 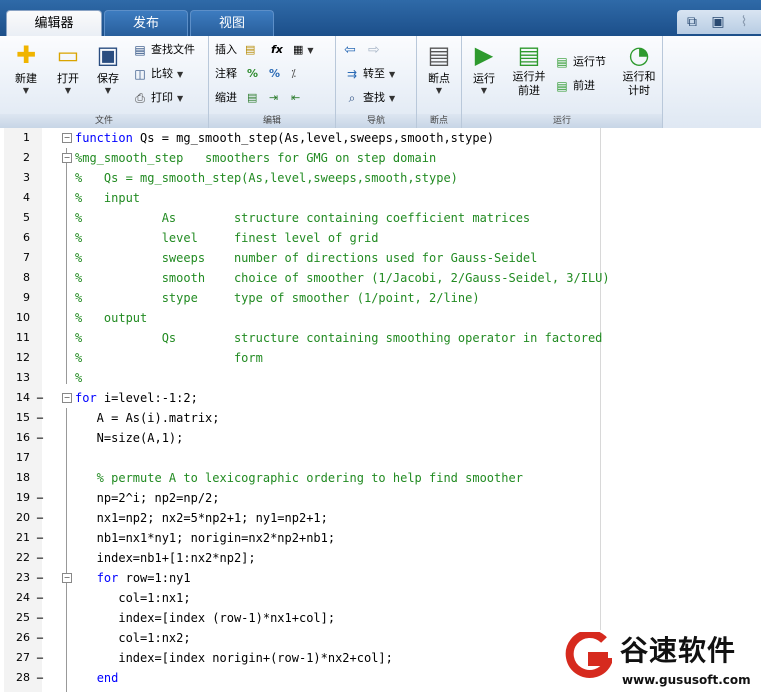 I want to click on new-label: 新建, so click(x=26, y=78).